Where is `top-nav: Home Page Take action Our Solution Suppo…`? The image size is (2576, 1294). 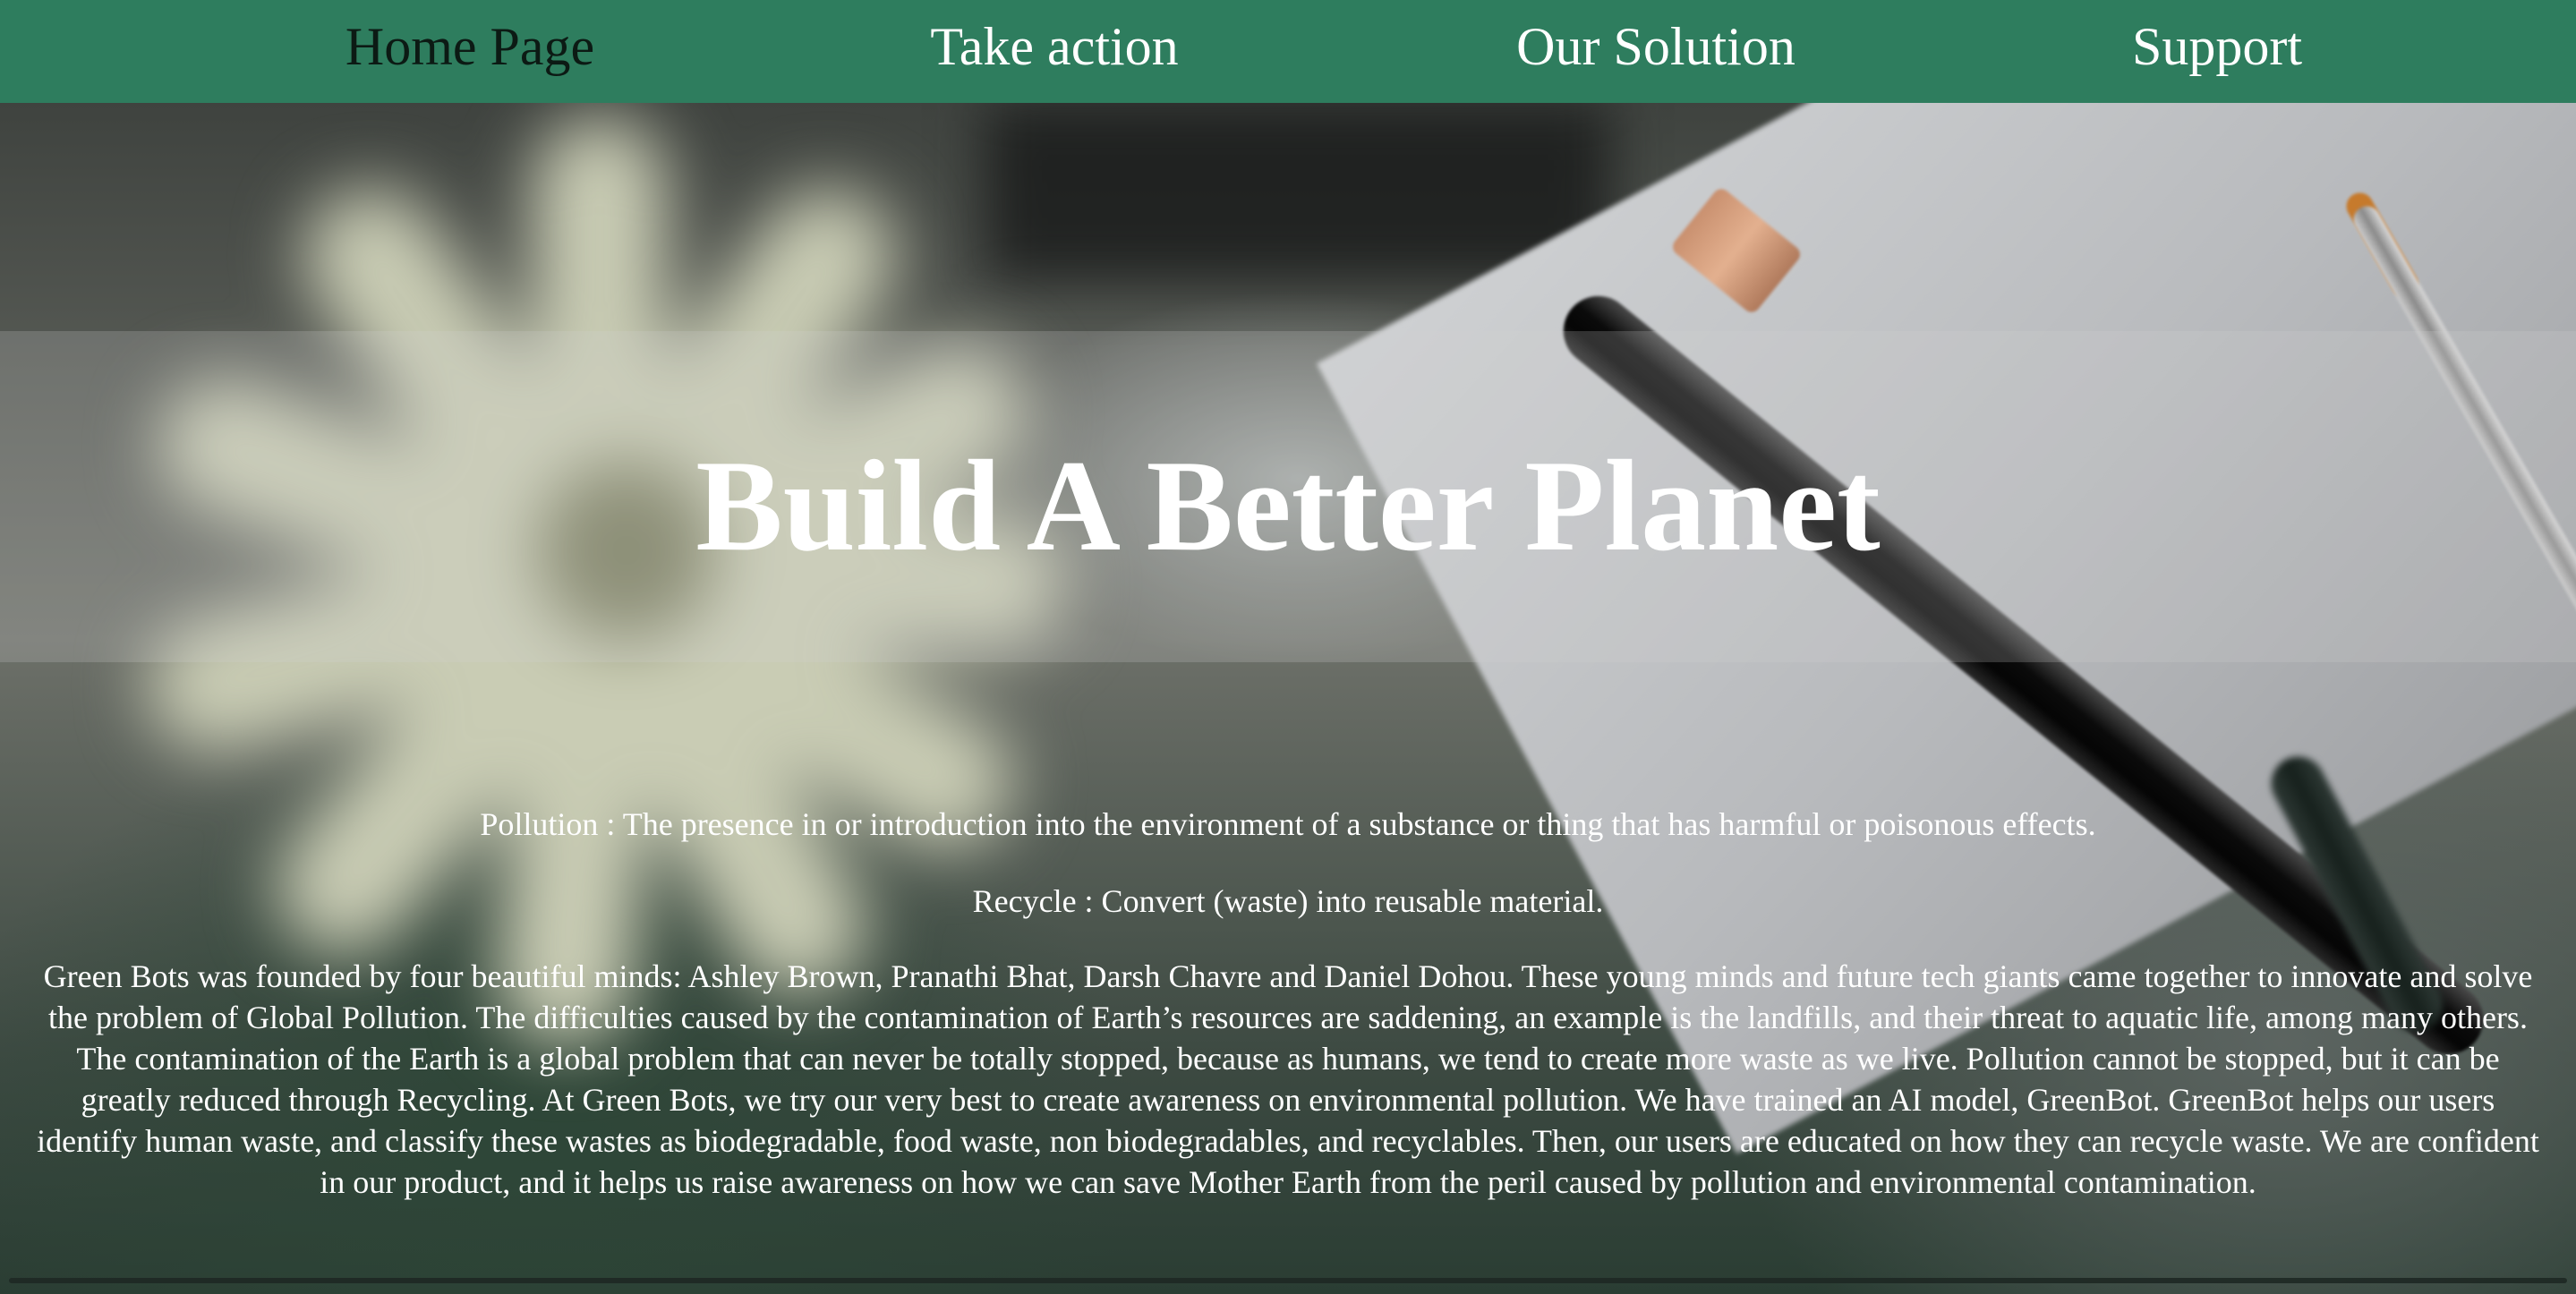 top-nav: Home Page Take action Our Solution Suppo… is located at coordinates (1288, 51).